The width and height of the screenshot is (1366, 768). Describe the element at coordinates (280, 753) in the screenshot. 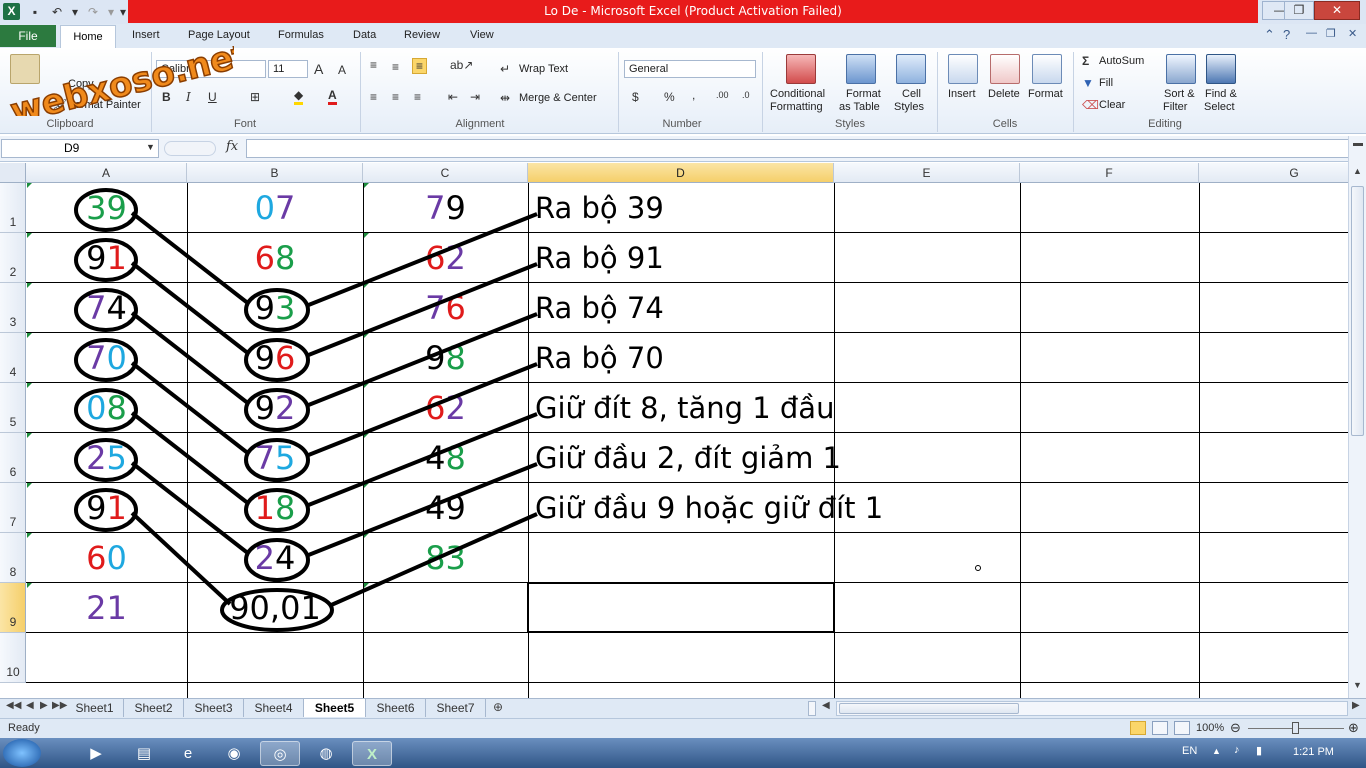

I see `app-icon: ◎` at that location.